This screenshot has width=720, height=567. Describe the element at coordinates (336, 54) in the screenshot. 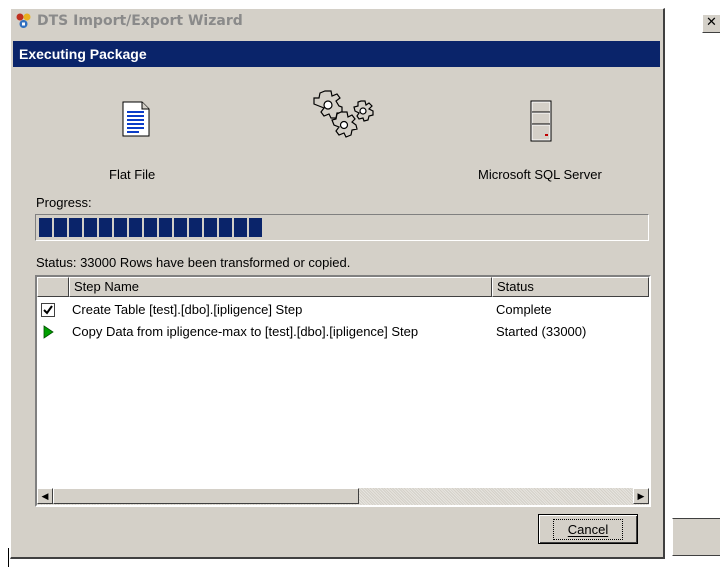

I see `page-title: Executing Package` at that location.